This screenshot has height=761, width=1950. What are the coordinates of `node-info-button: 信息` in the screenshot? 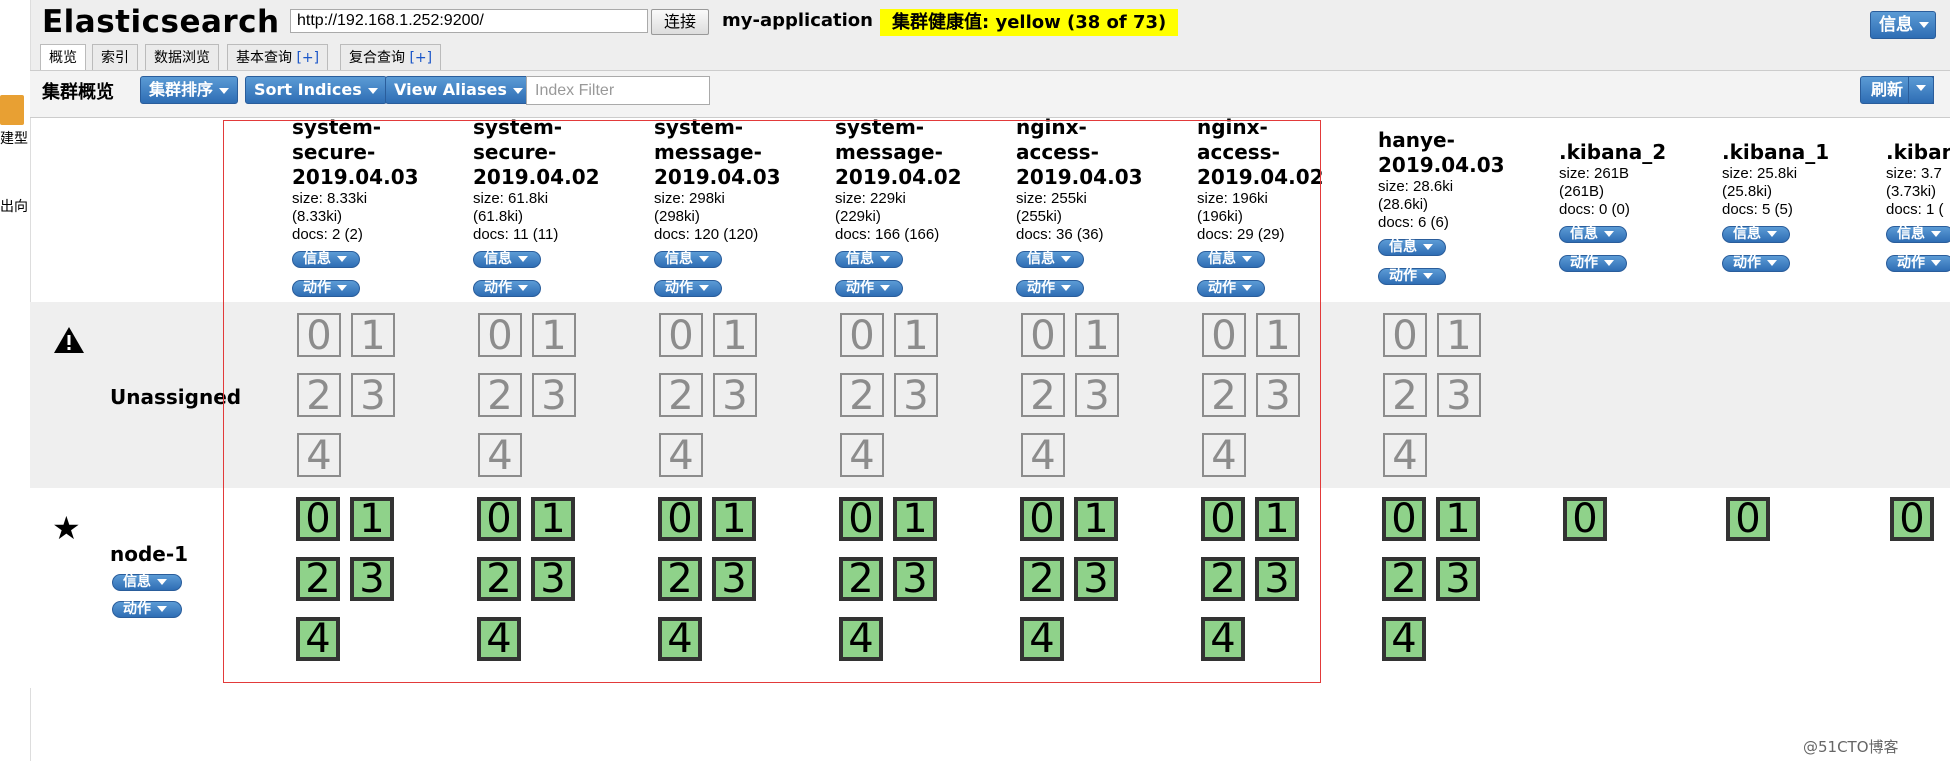 It's located at (147, 581).